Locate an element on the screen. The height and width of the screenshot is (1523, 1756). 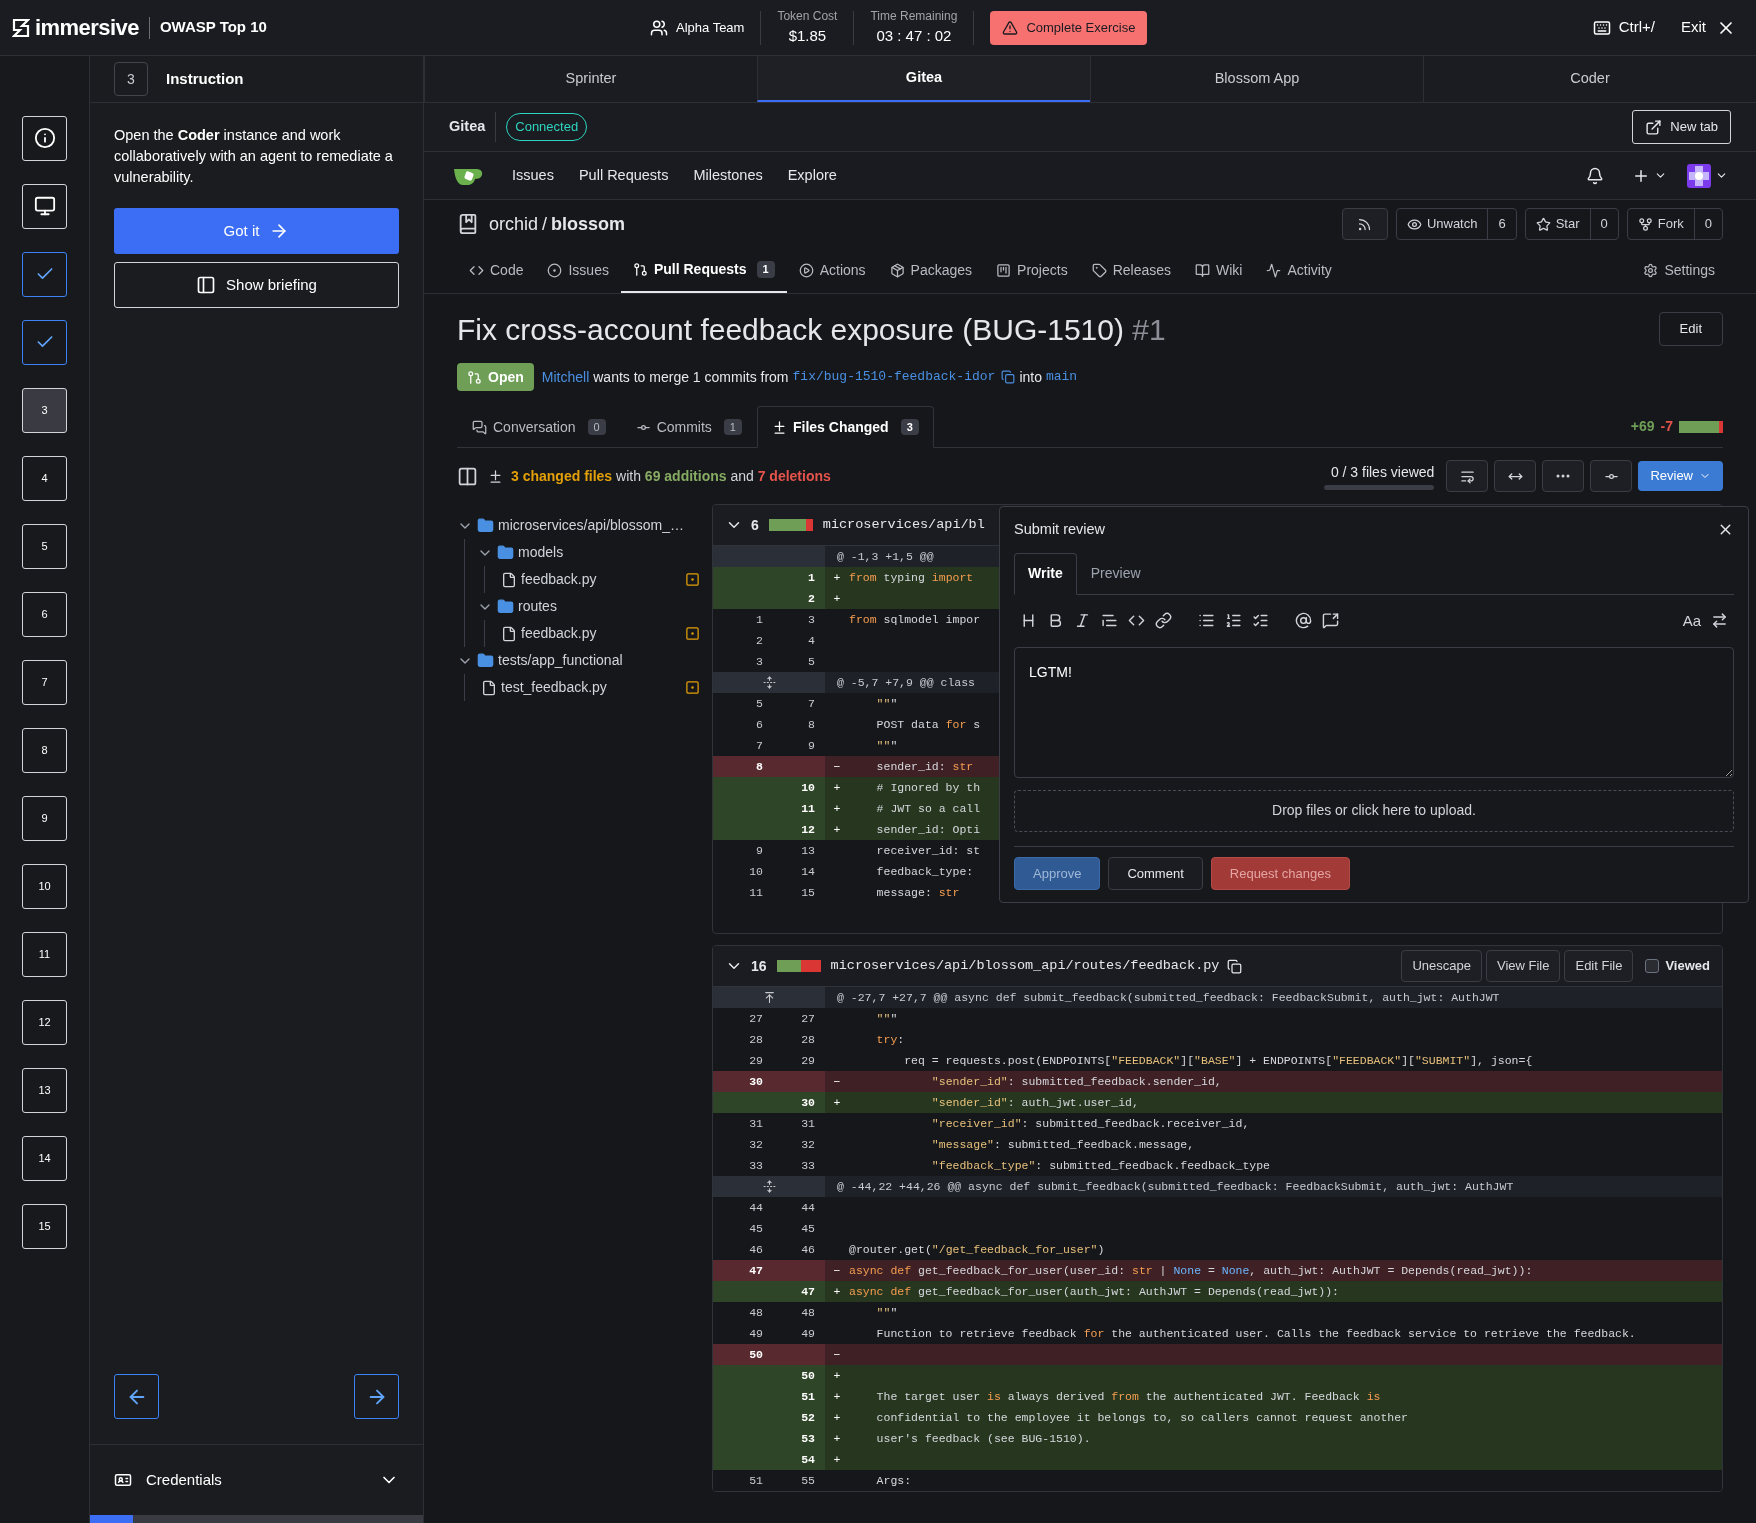
previous-button is located at coordinates (136, 1396).